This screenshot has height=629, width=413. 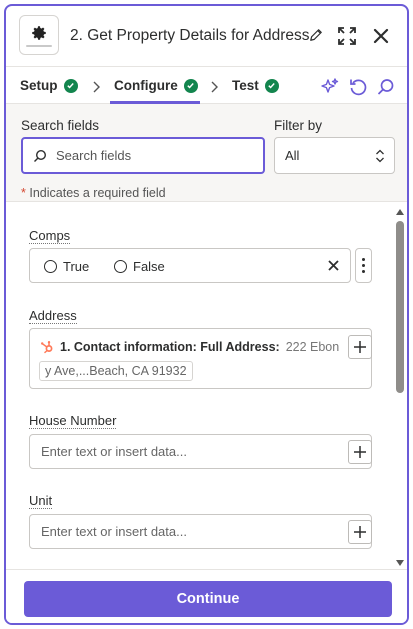 I want to click on tab-setup: Setup, so click(x=49, y=85).